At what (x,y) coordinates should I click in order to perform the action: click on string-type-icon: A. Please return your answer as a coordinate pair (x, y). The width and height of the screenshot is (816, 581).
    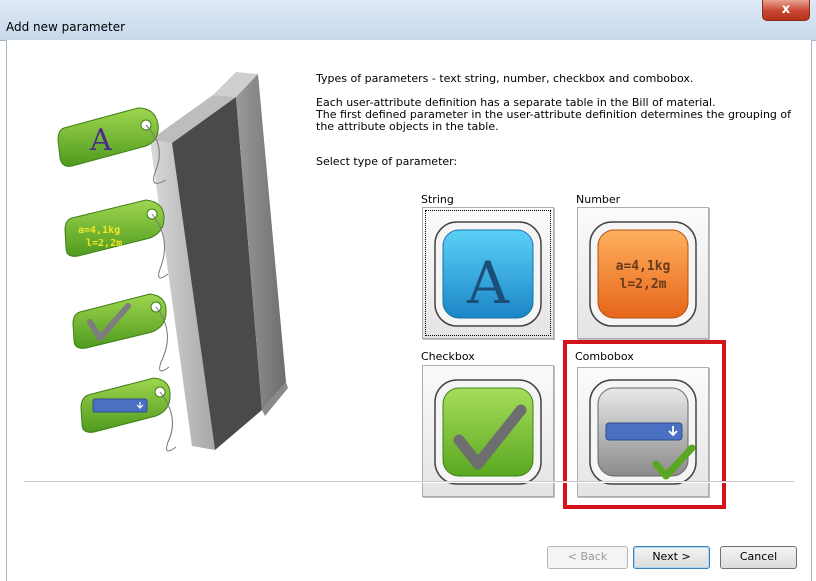
    Looking at the image, I should click on (488, 274).